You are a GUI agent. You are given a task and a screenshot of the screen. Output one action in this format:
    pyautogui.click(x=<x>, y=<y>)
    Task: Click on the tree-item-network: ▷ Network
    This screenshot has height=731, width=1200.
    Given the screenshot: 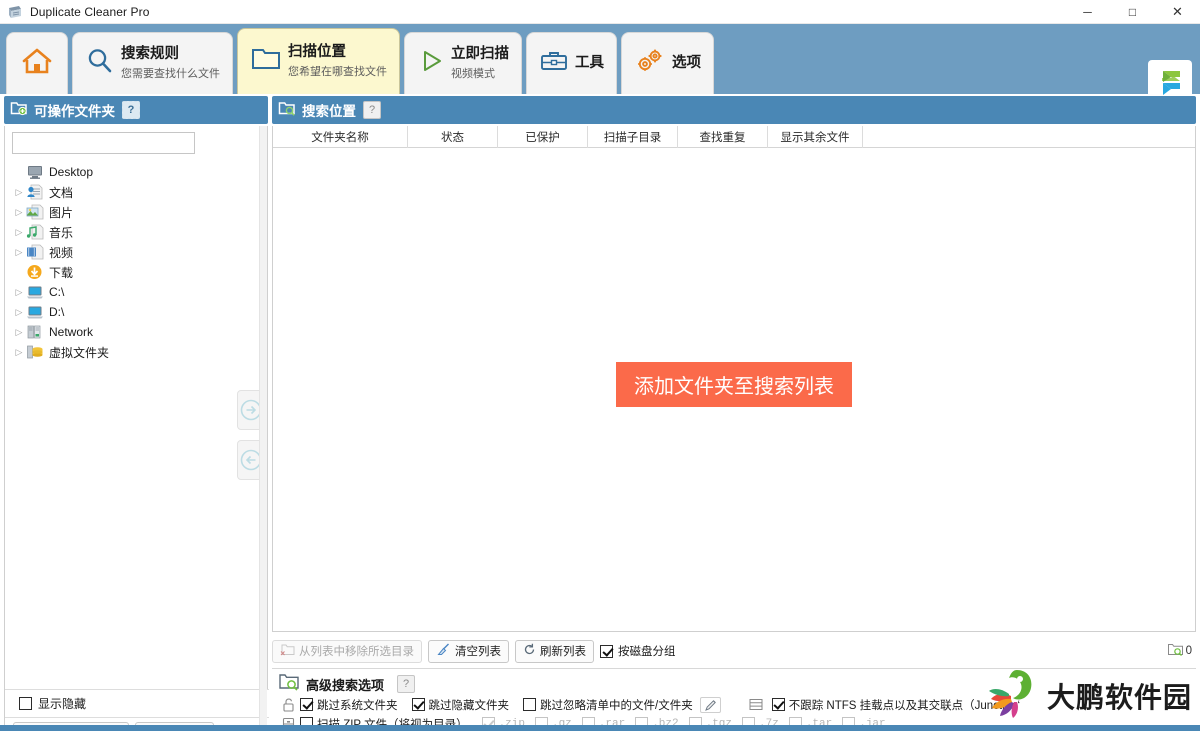 What is the action you would take?
    pyautogui.click(x=136, y=332)
    